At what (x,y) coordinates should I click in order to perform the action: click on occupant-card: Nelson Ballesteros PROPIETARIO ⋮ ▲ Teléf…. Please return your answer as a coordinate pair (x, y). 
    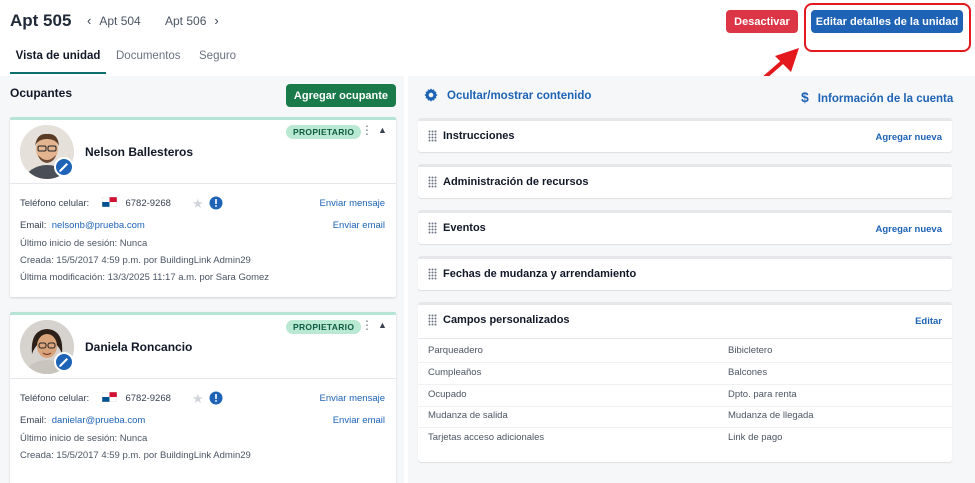
    Looking at the image, I should click on (203, 207).